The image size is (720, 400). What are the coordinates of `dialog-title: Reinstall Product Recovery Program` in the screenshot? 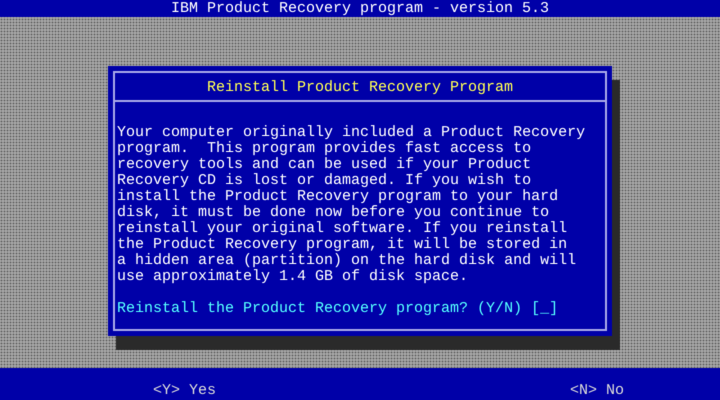 It's located at (360, 87).